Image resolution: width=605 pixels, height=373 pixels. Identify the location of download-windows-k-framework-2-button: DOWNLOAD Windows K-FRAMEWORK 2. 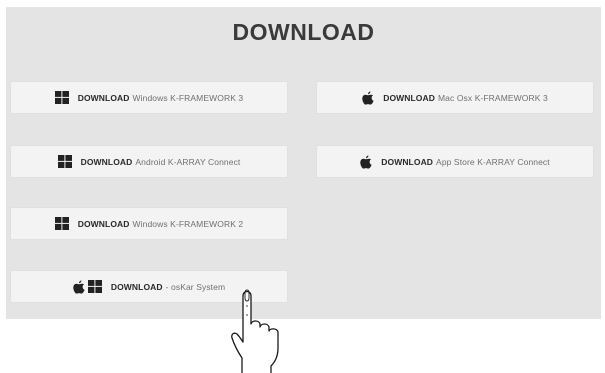
(149, 223).